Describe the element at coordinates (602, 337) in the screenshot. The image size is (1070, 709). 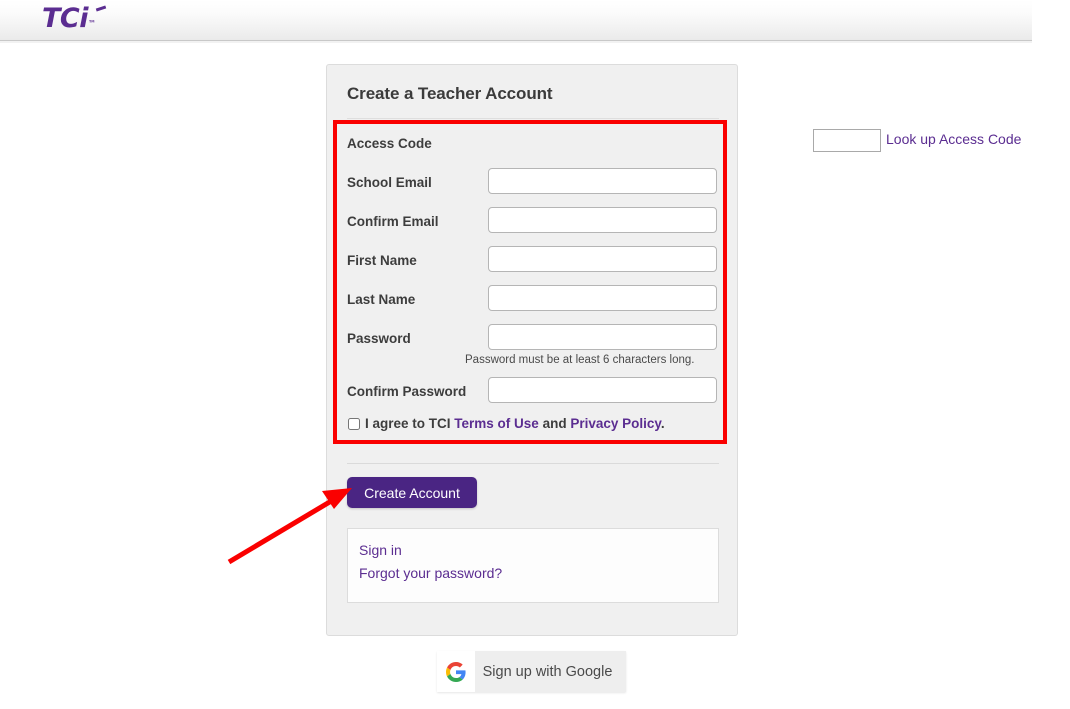
I see `password-input` at that location.